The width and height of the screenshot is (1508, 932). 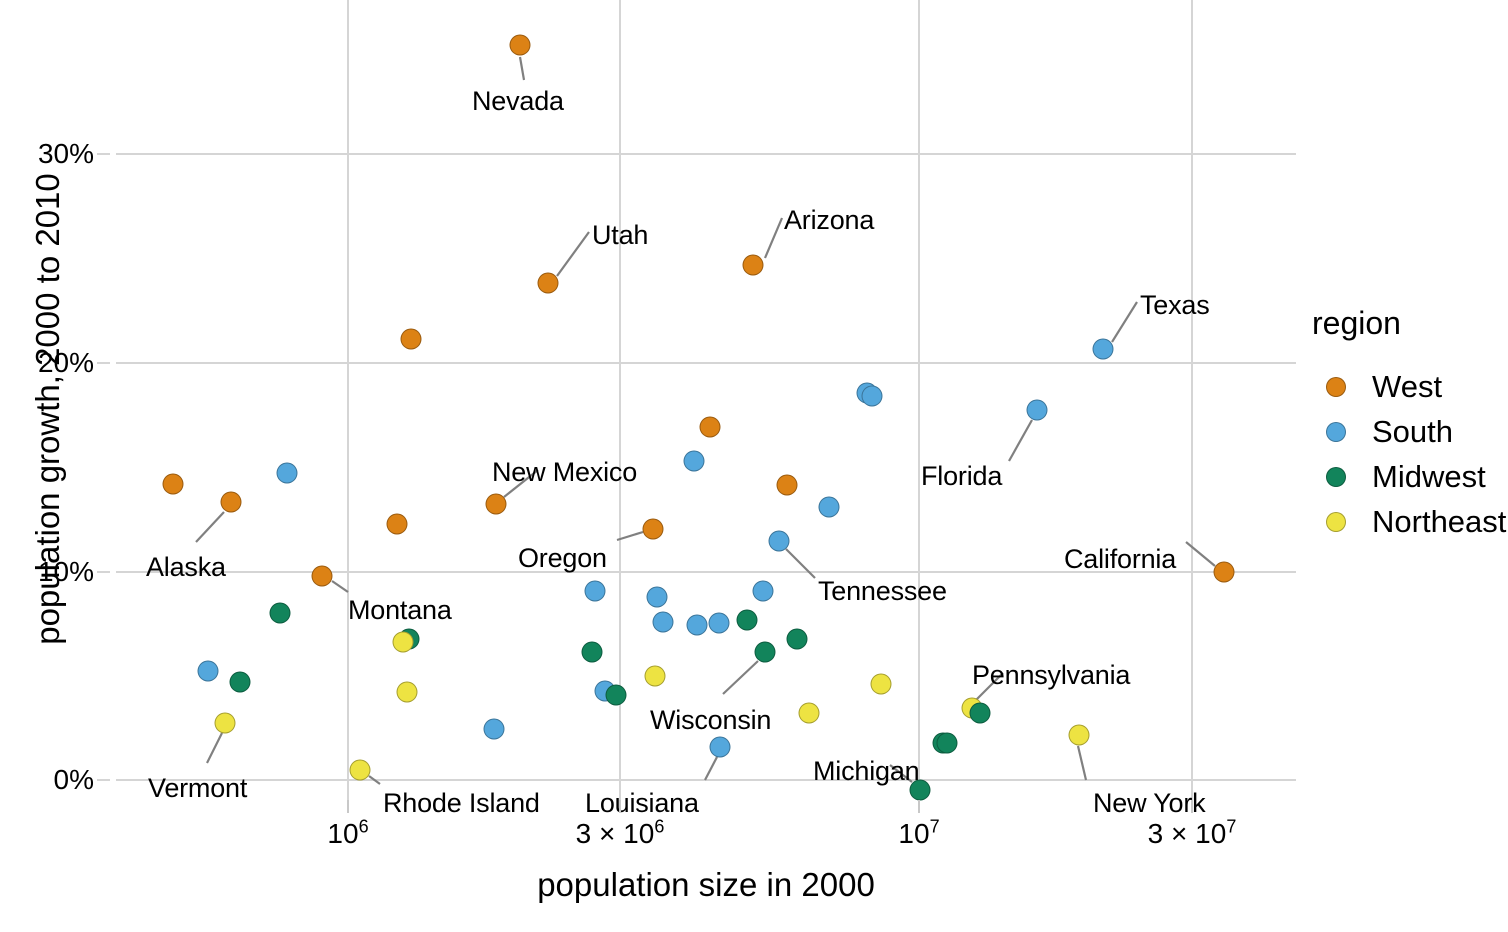 What do you see at coordinates (186, 567) in the screenshot?
I see `point-label: Alaska` at bounding box center [186, 567].